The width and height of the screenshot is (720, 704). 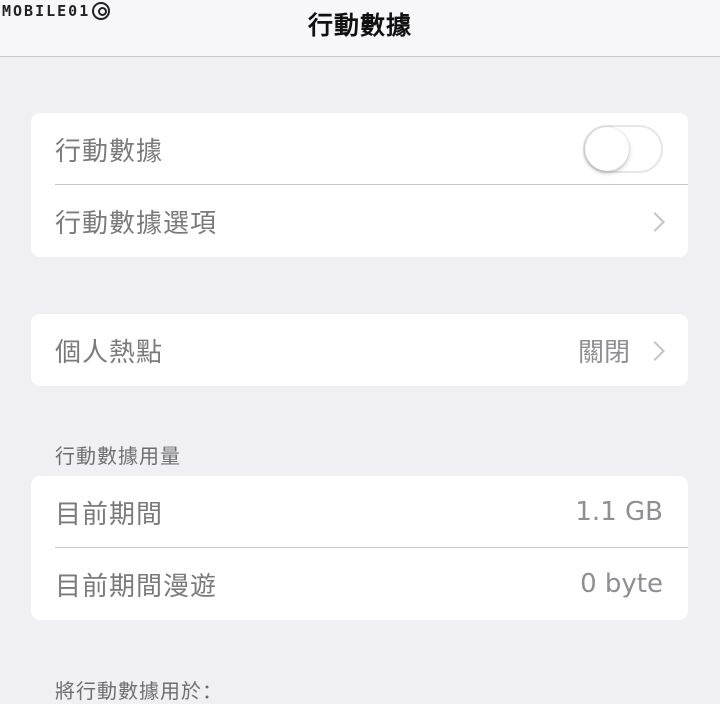 I want to click on personal-hotspot-row: 個人熱點 關閉, so click(x=359, y=350).